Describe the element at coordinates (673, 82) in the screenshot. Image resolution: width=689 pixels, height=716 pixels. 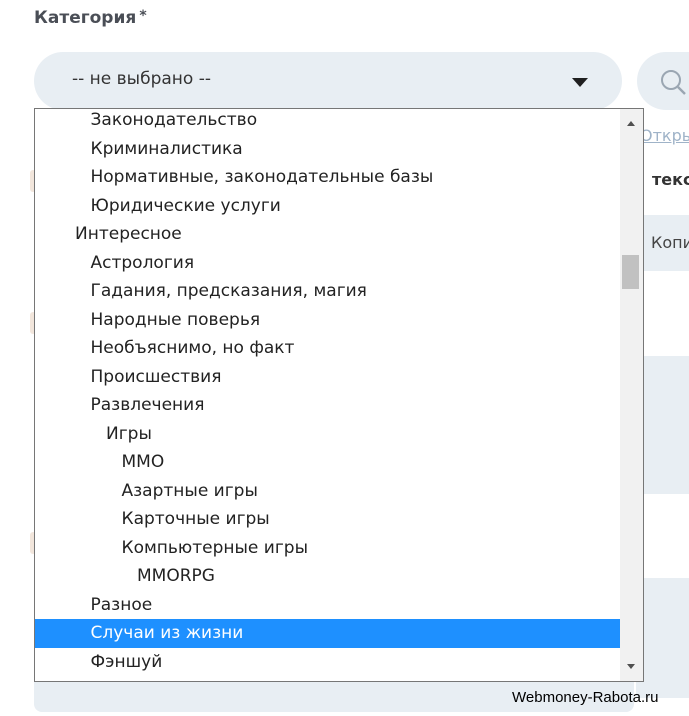
I see `search-icon` at that location.